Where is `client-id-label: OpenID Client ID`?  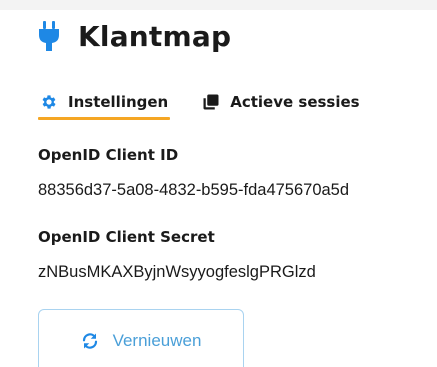 client-id-label: OpenID Client ID is located at coordinates (108, 155).